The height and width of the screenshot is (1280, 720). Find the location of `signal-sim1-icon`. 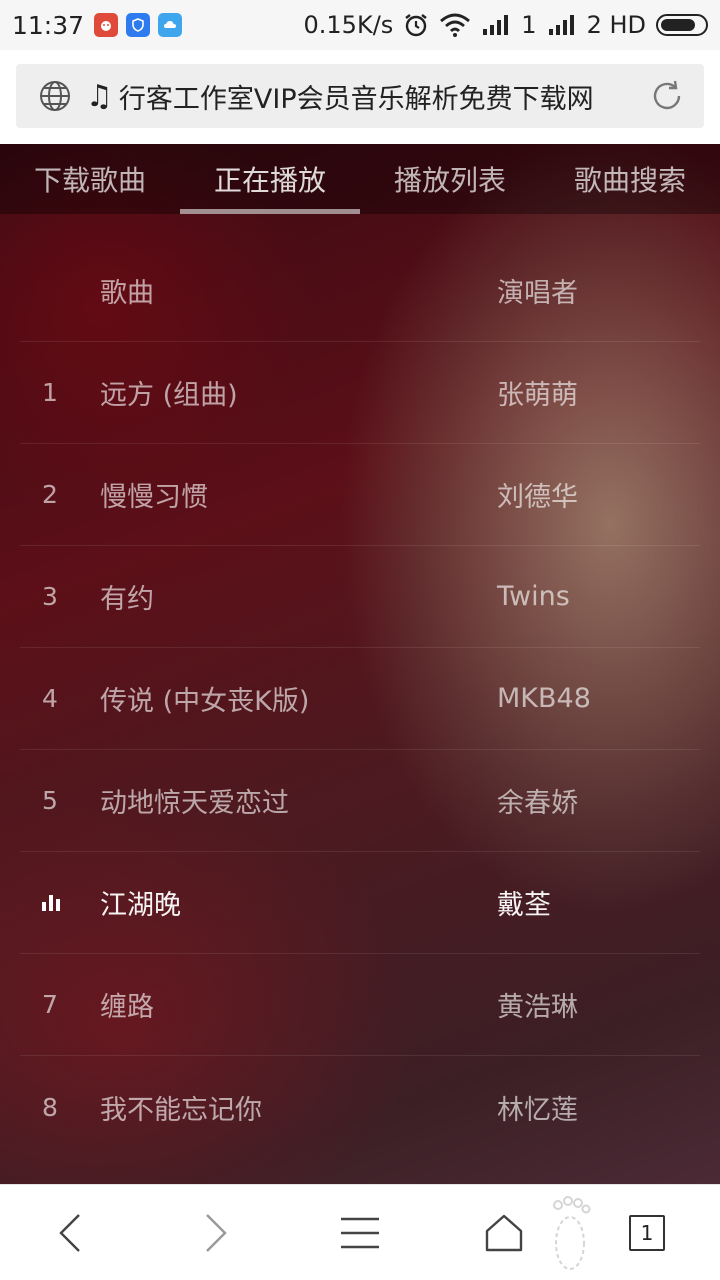

signal-sim1-icon is located at coordinates (496, 25).